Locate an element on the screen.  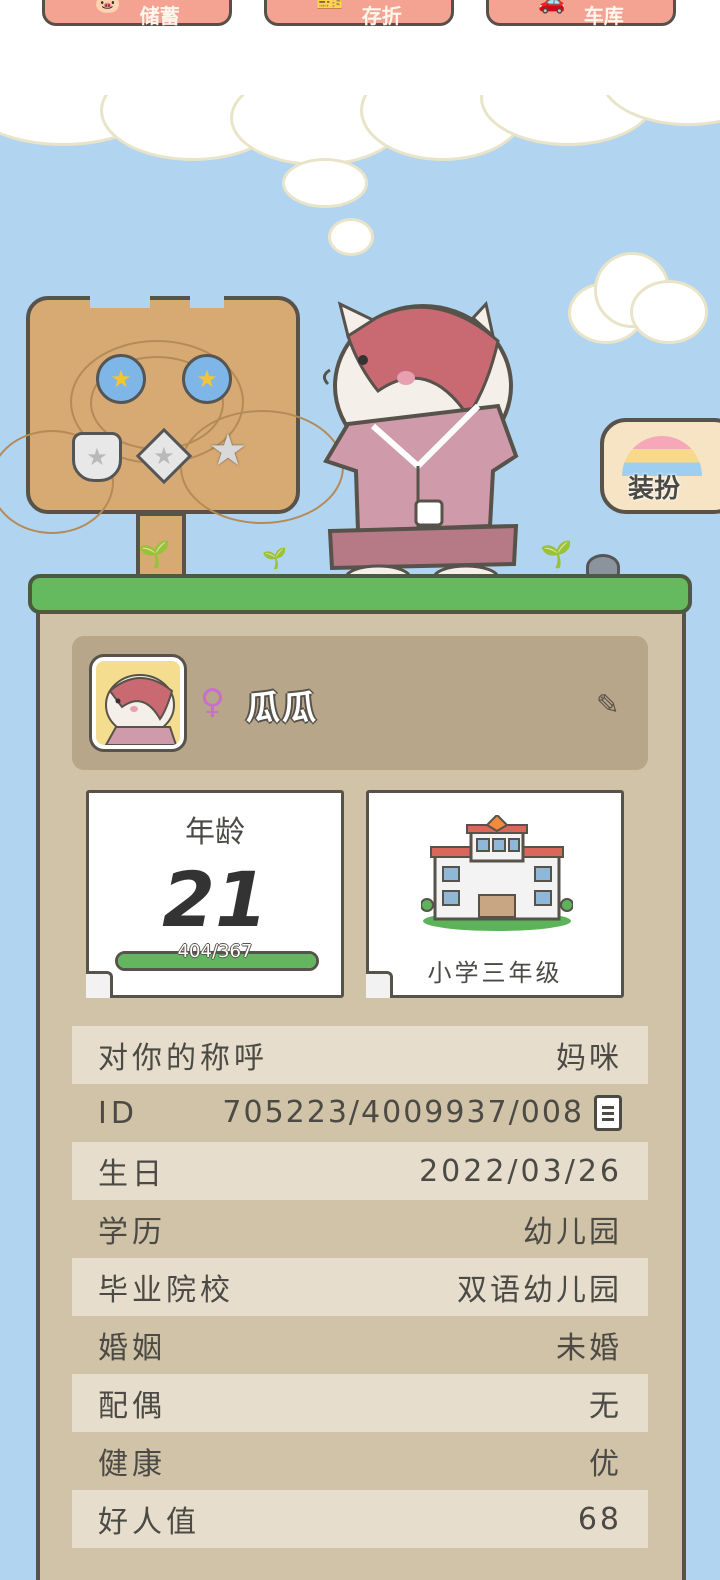
info-row-id: ID 705223/4009937/008 is located at coordinates (360, 1113).